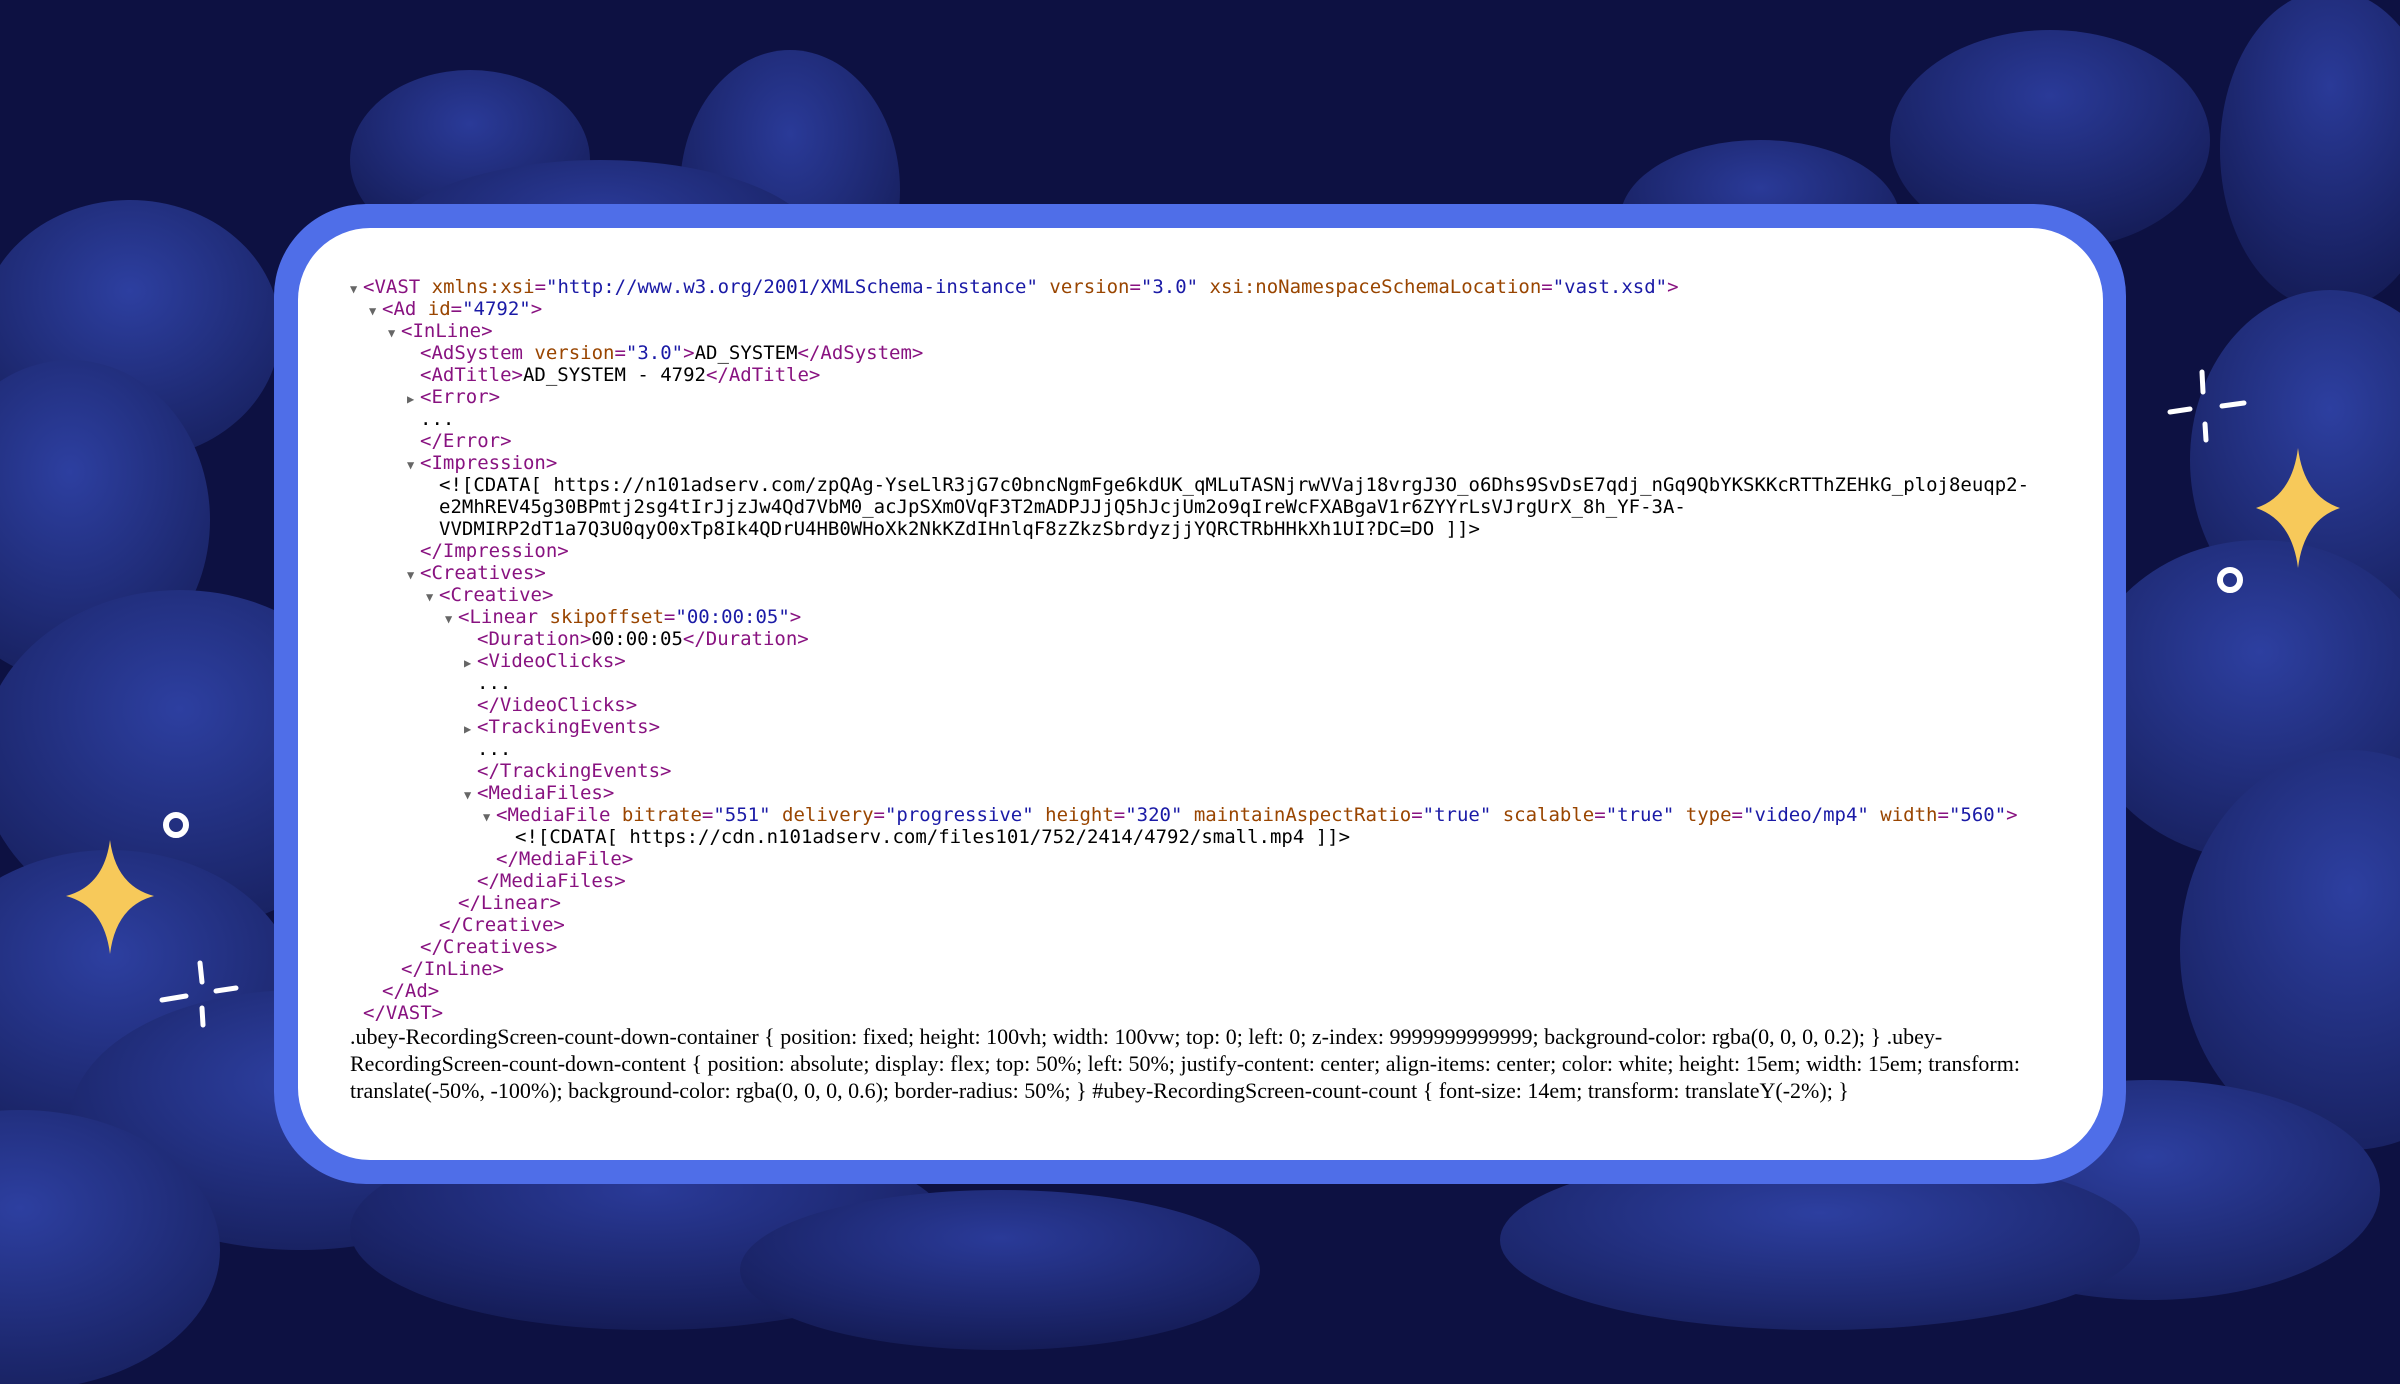 Image resolution: width=2400 pixels, height=1384 pixels. Describe the element at coordinates (746, 353) in the screenshot. I see `xml-text: AD_SYSTEM` at that location.